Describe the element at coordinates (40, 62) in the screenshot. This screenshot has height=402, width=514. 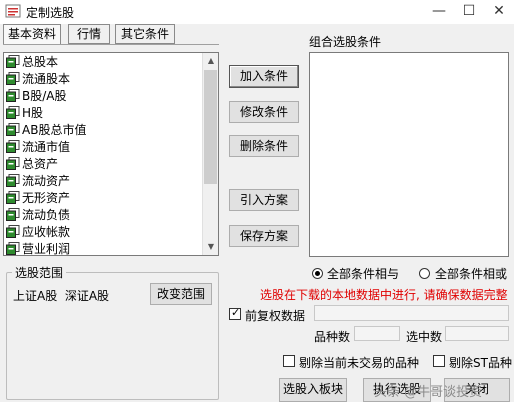
I see `list-item-label: 总股本` at that location.